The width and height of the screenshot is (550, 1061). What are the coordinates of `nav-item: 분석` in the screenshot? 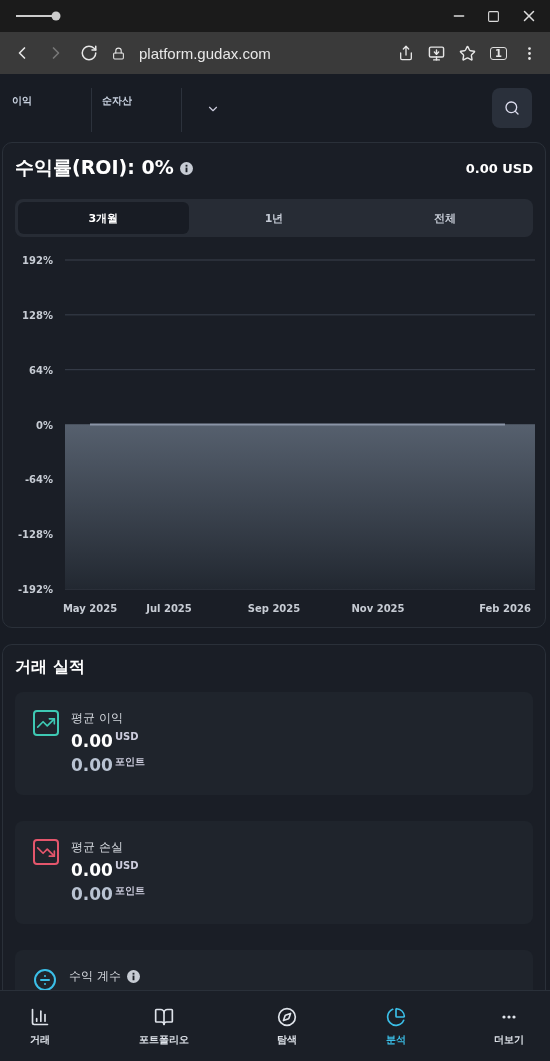 It's located at (395, 1026).